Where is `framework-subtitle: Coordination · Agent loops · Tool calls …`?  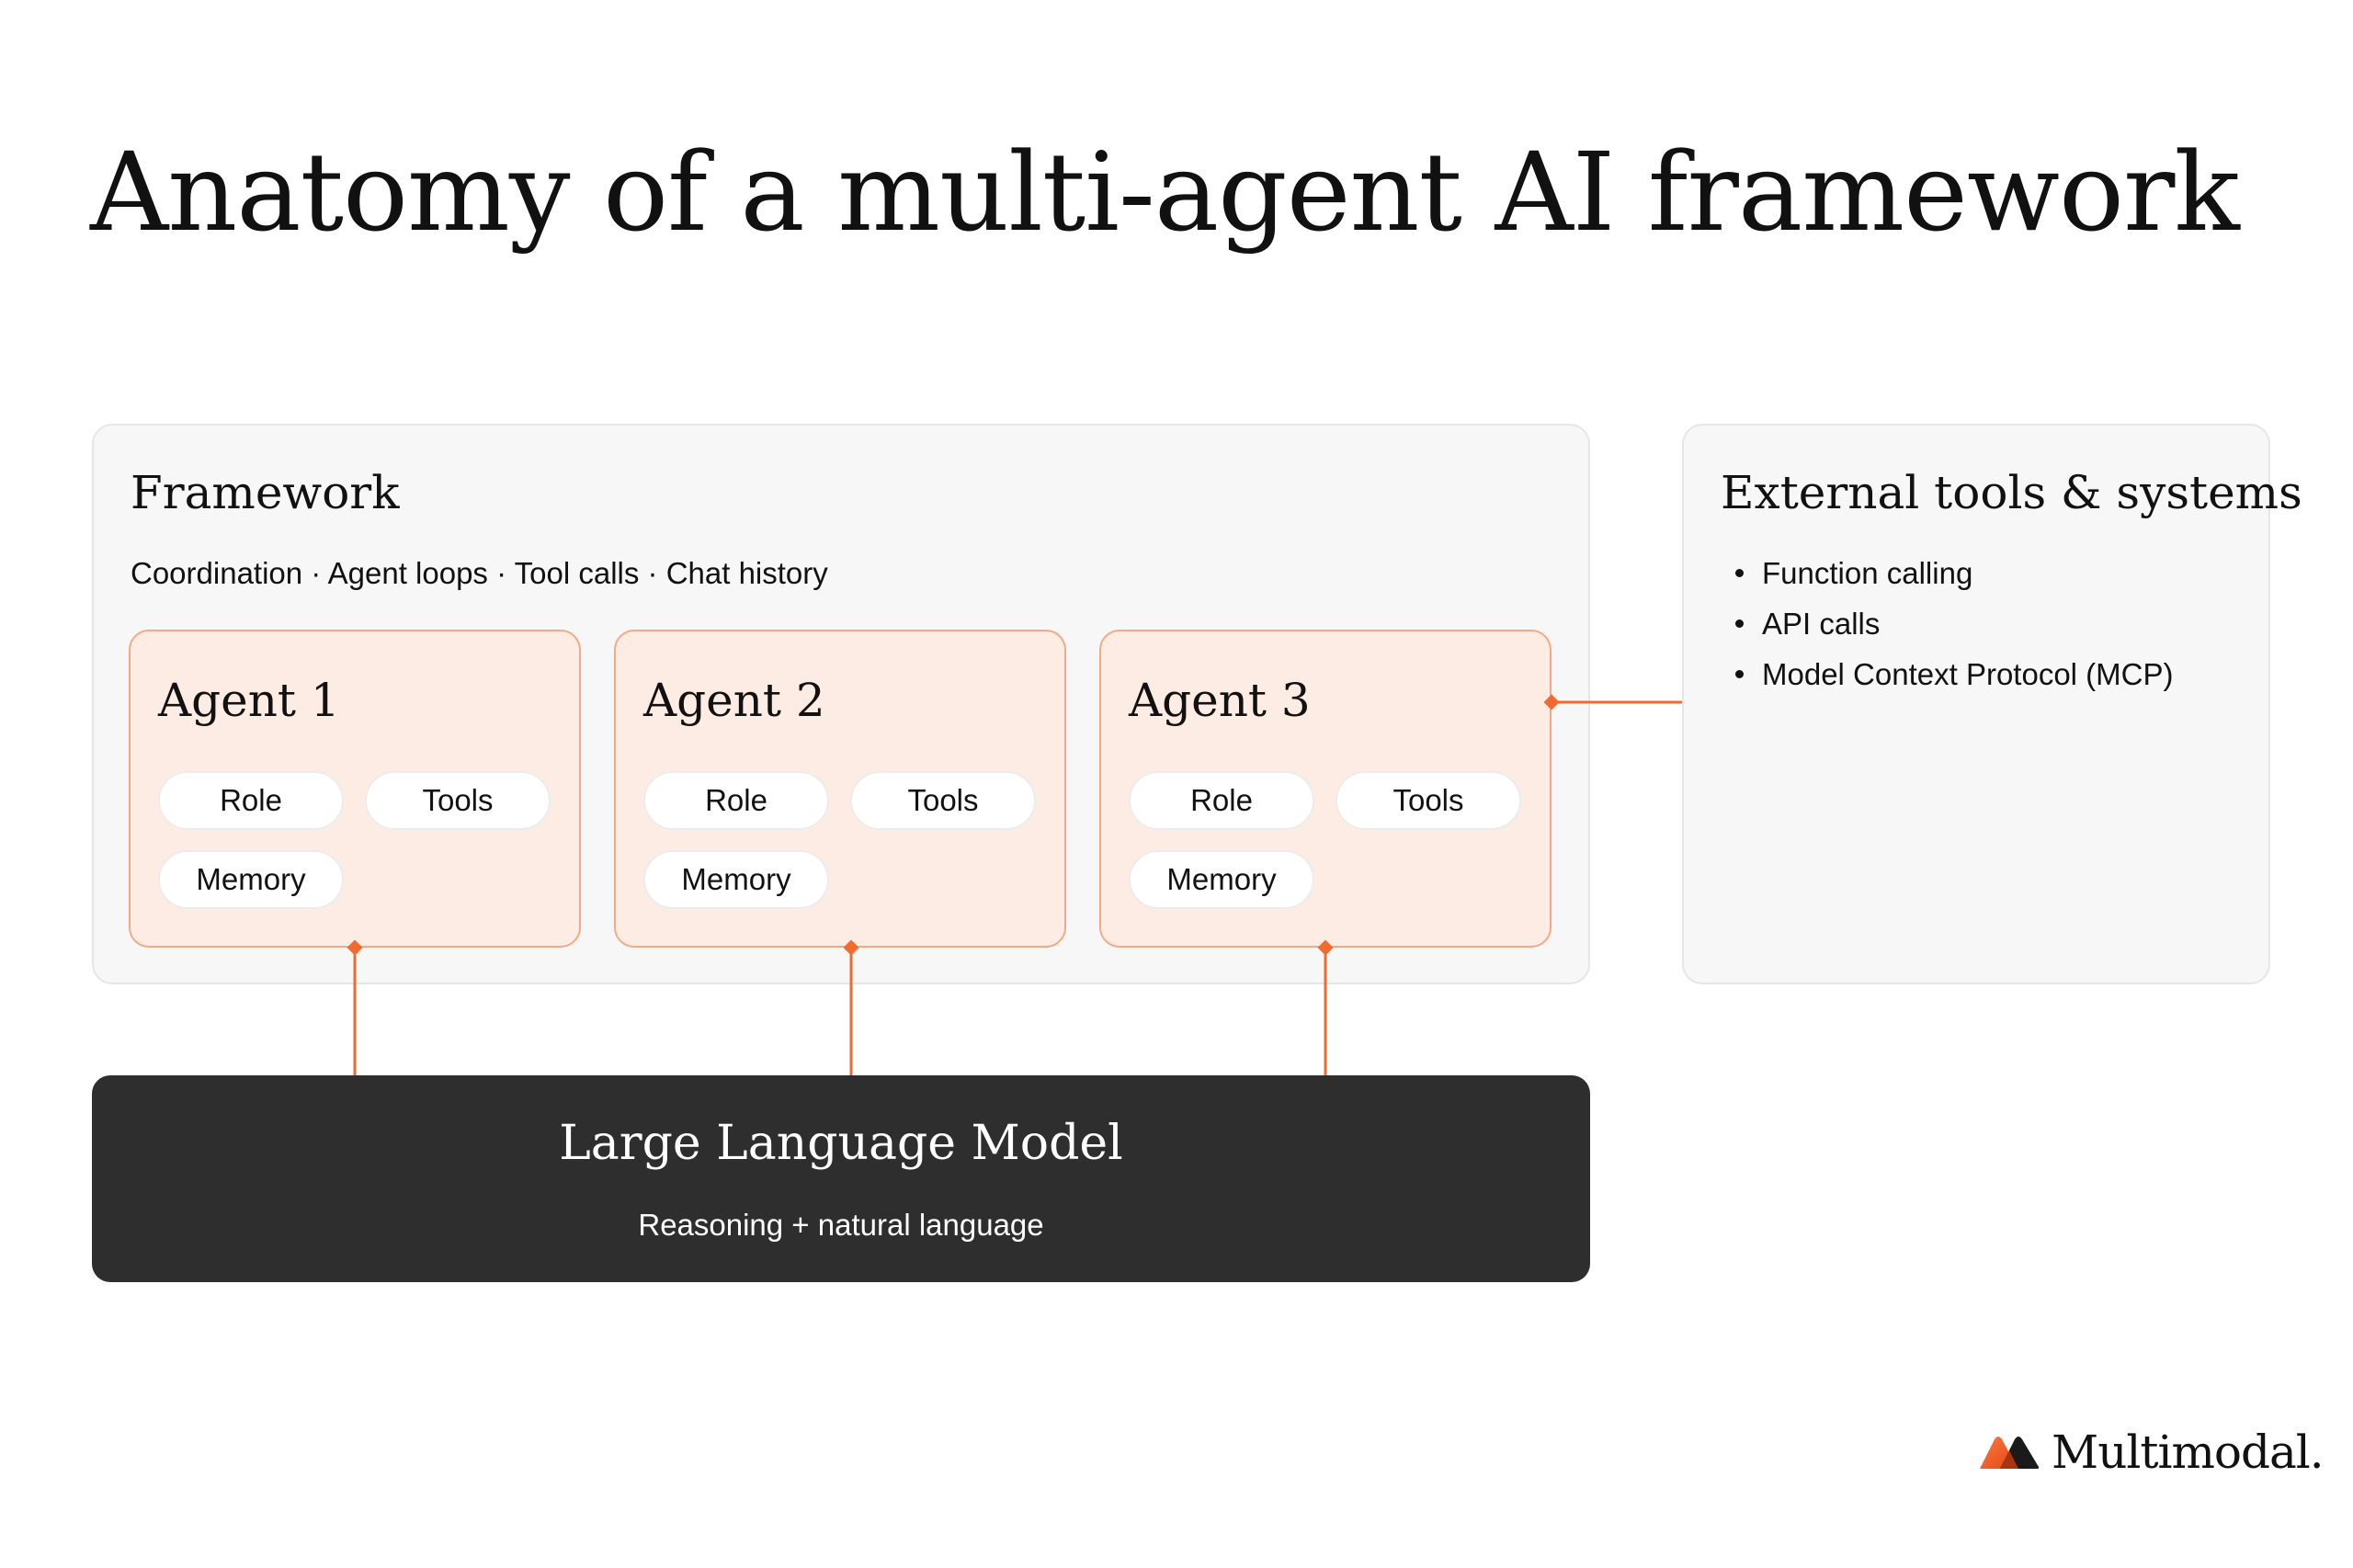 framework-subtitle: Coordination · Agent loops · Tool calls … is located at coordinates (479, 573).